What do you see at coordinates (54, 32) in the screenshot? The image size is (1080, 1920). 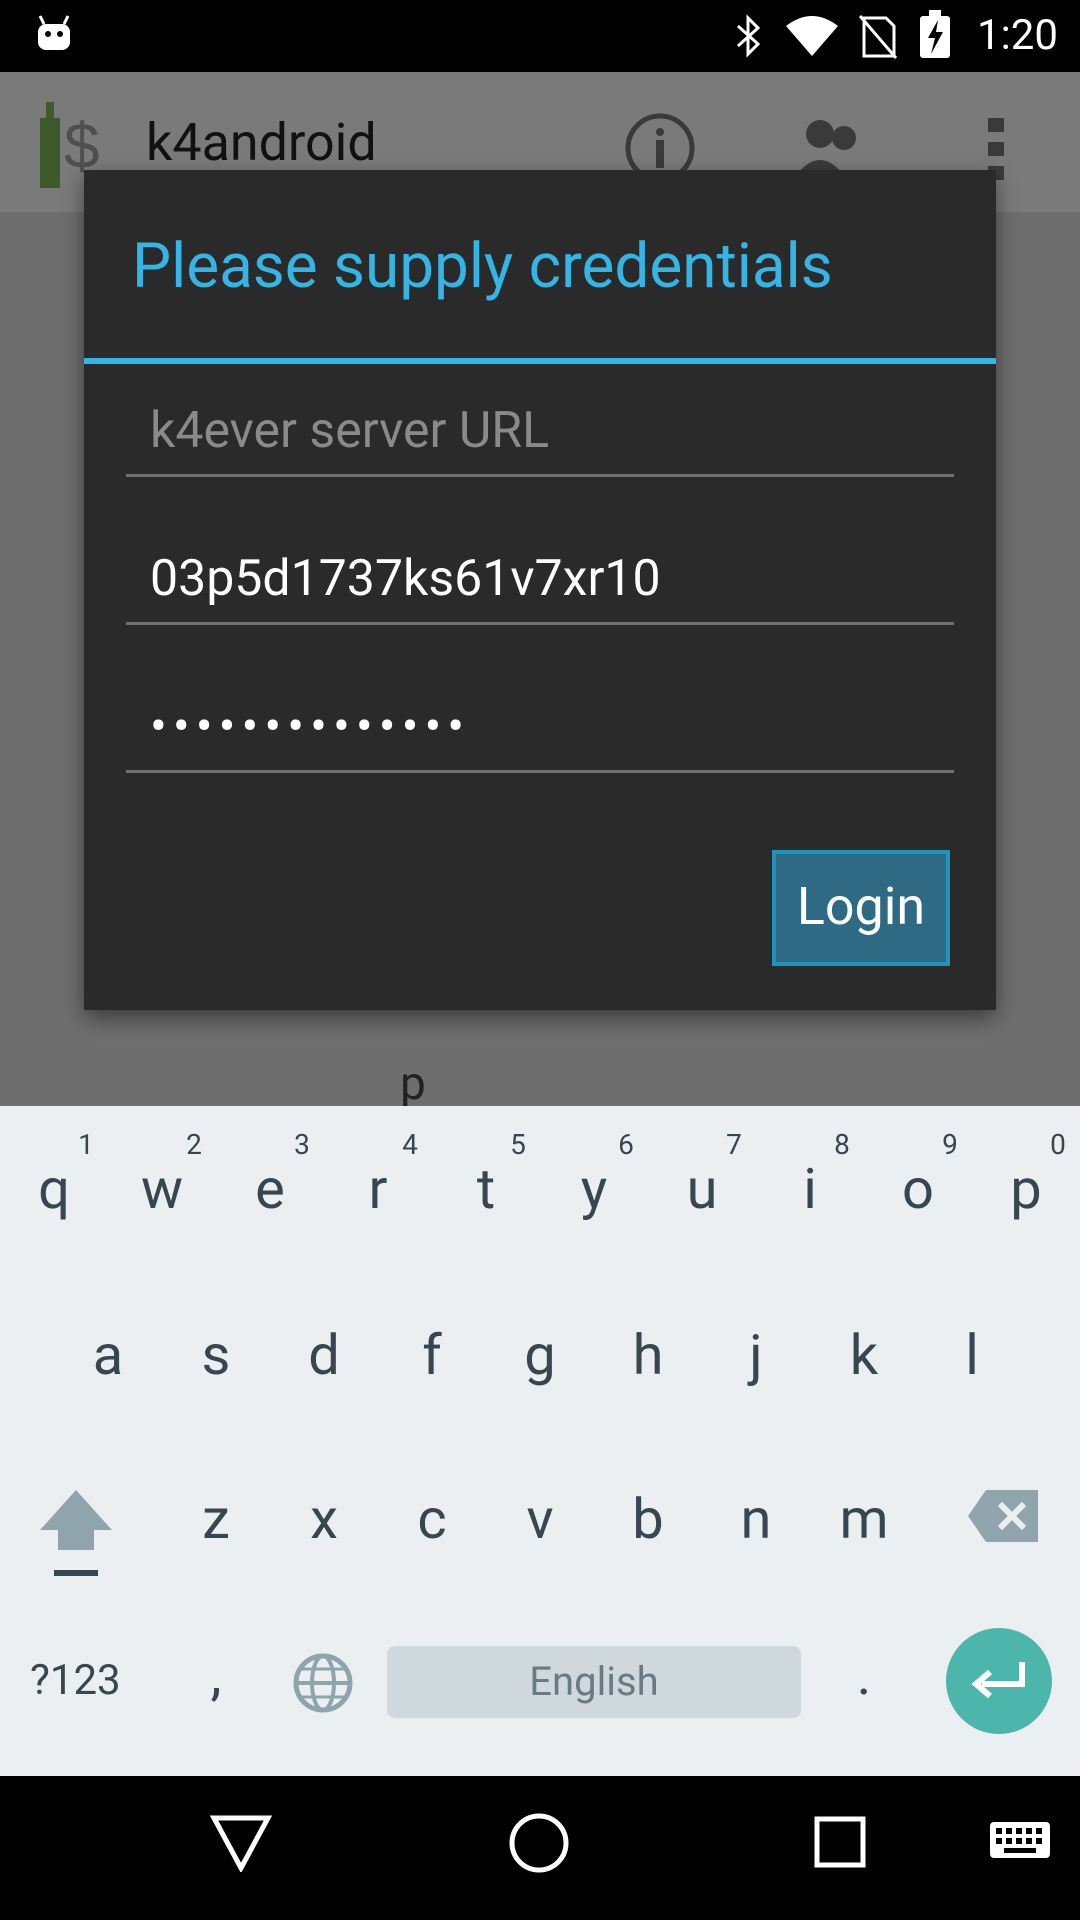 I see `android-notification-icon` at bounding box center [54, 32].